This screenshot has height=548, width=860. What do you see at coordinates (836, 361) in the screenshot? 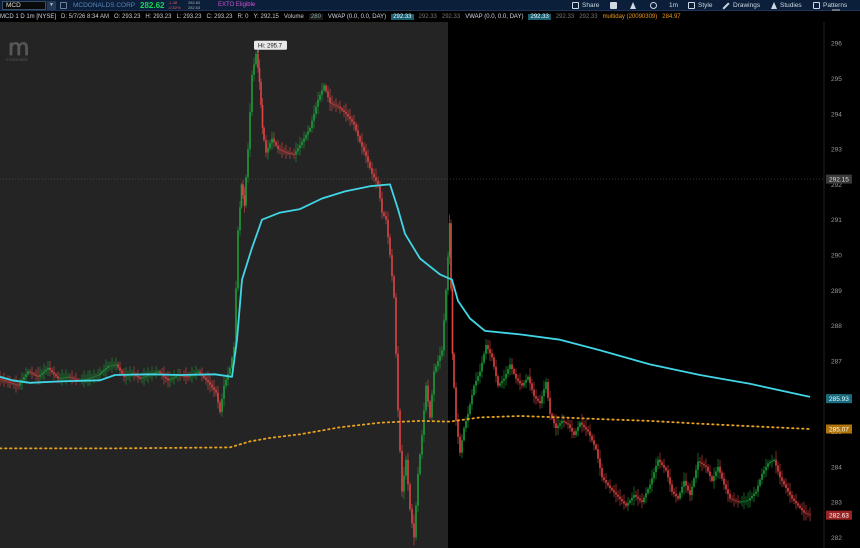
I see `y-tick-label: 287` at bounding box center [836, 361].